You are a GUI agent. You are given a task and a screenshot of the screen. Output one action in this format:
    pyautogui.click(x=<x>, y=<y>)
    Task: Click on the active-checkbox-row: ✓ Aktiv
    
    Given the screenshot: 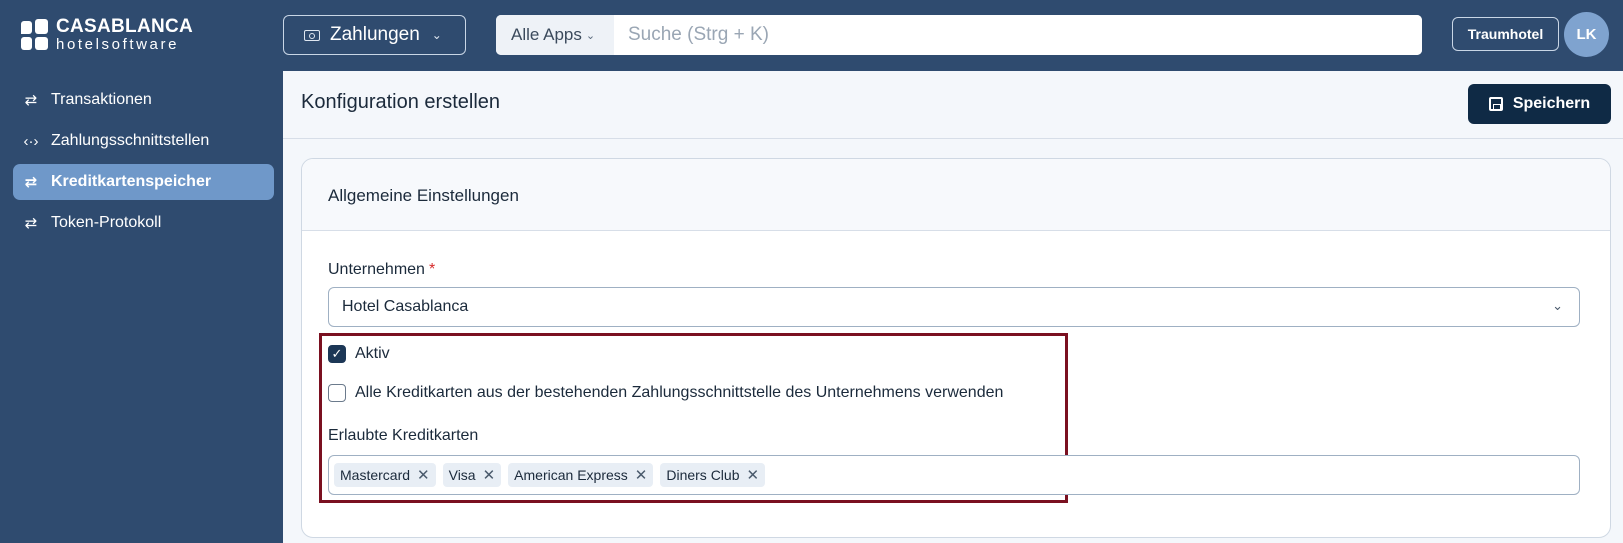 What is the action you would take?
    pyautogui.click(x=359, y=354)
    